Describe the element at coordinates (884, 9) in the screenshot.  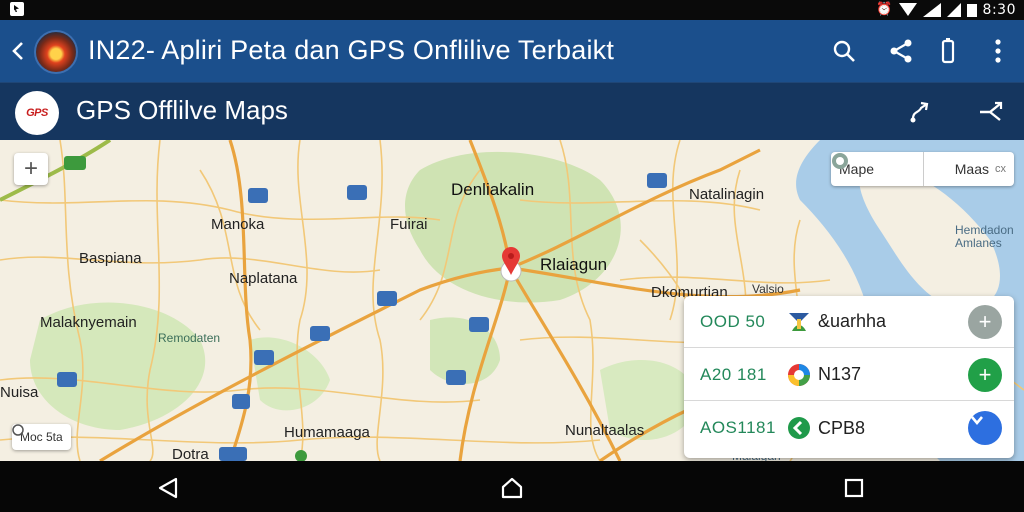
I see `alarm-icon: ⏰` at that location.